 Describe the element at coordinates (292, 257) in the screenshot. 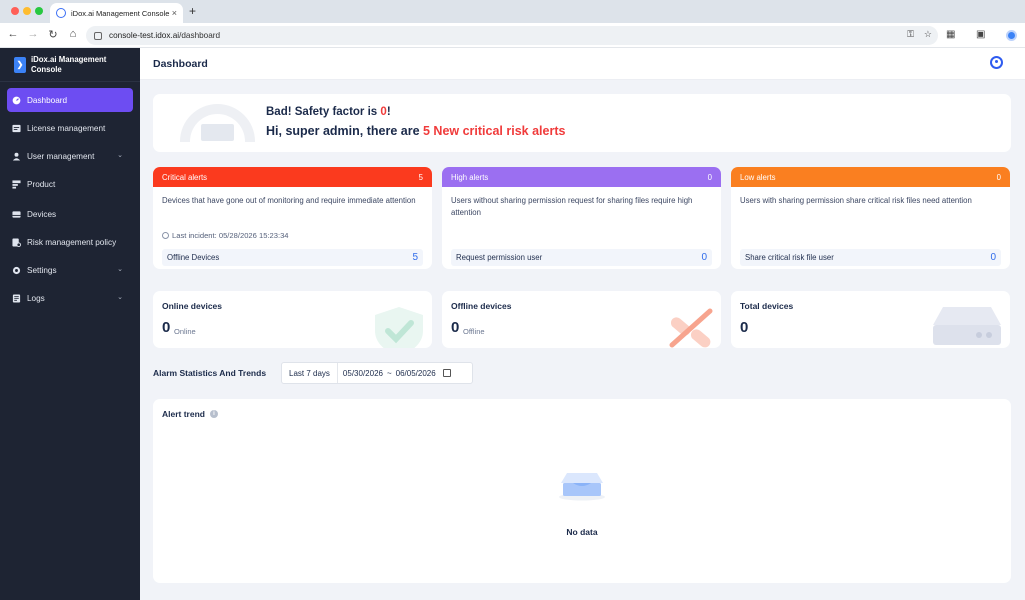

I see `alert-card-footer: Offline Devices 5` at that location.